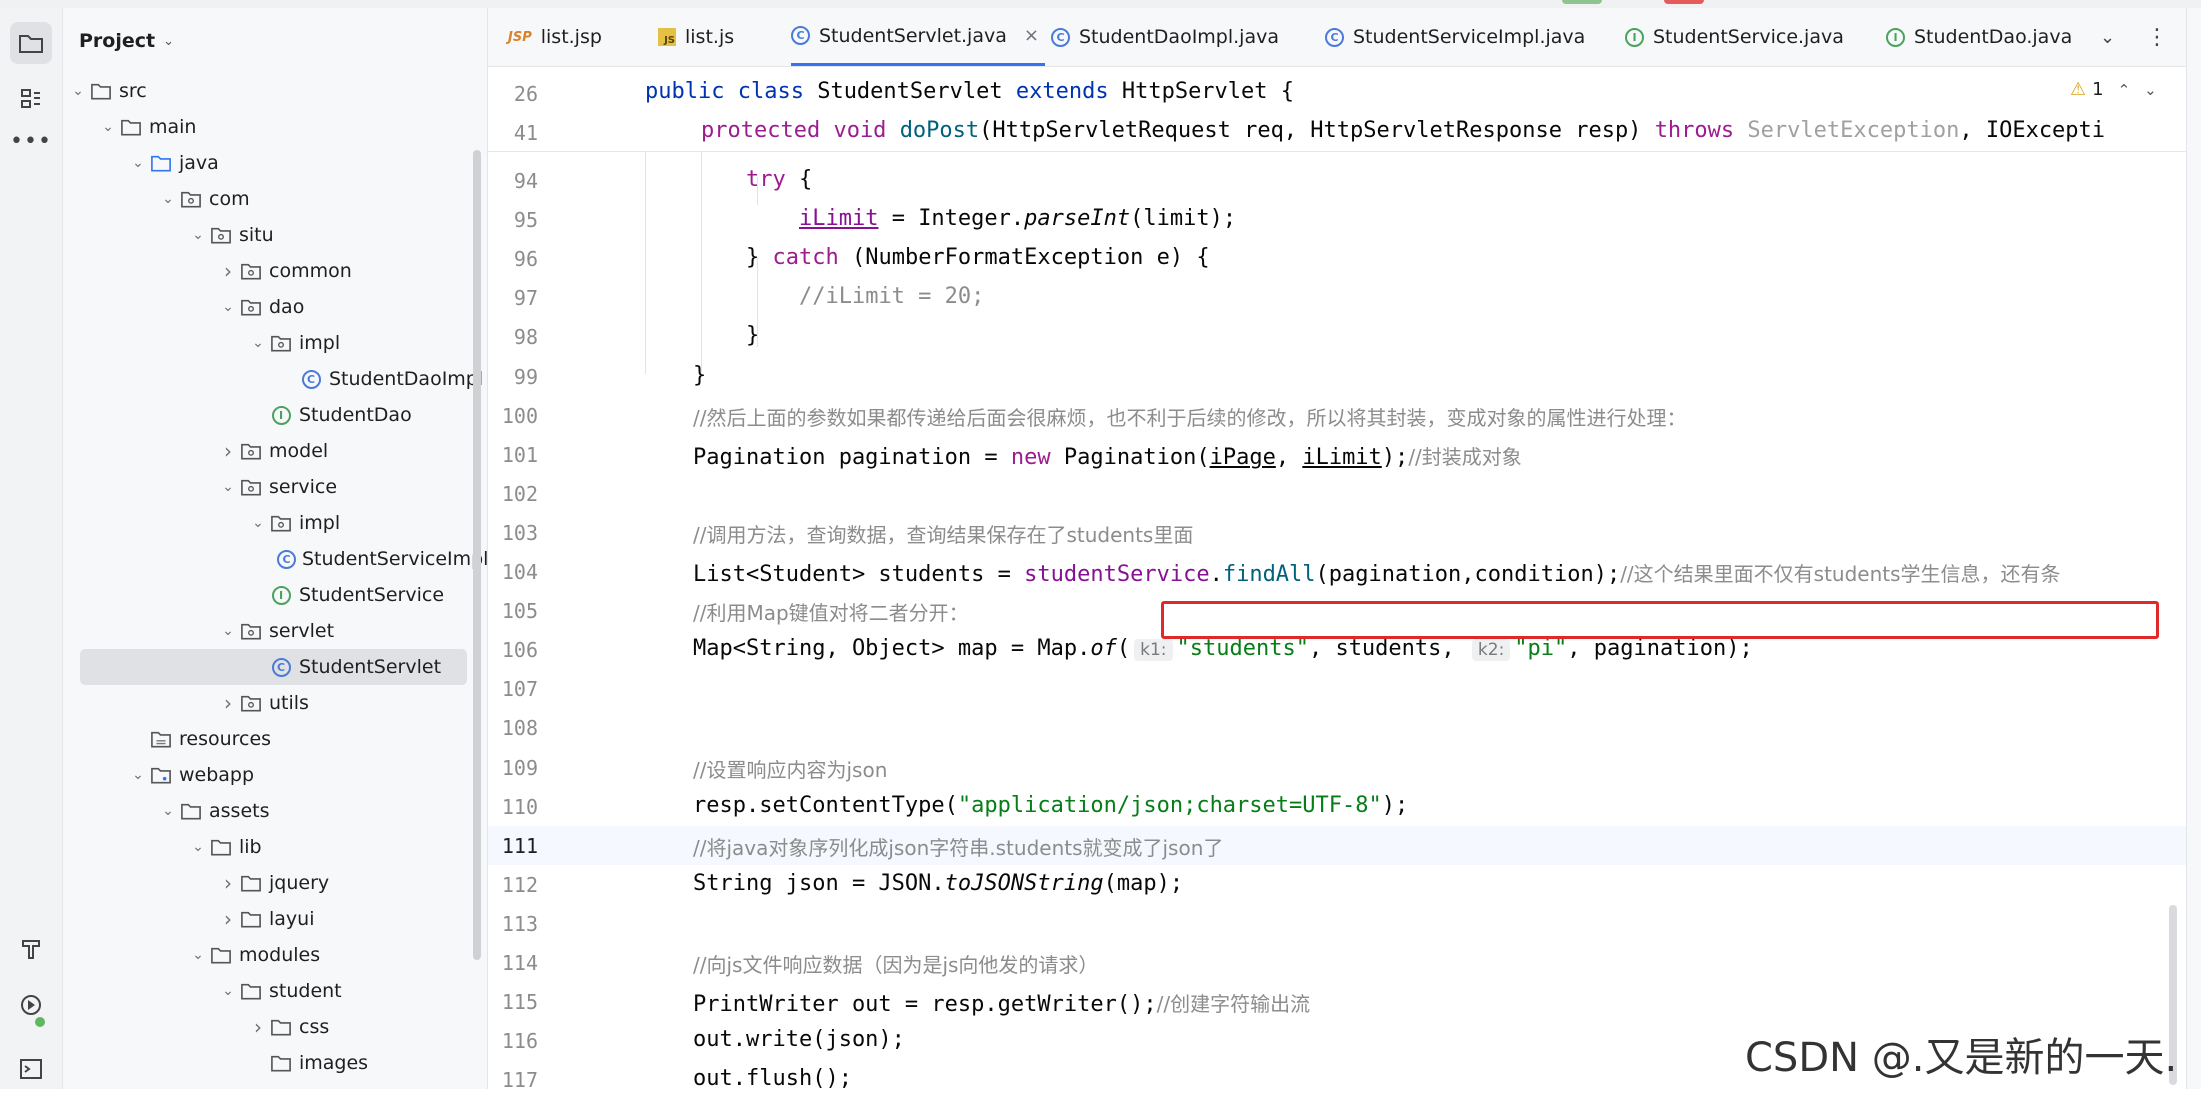  What do you see at coordinates (831, 613) in the screenshot?
I see `code-comment: //利用Map键值对将二者分开：` at bounding box center [831, 613].